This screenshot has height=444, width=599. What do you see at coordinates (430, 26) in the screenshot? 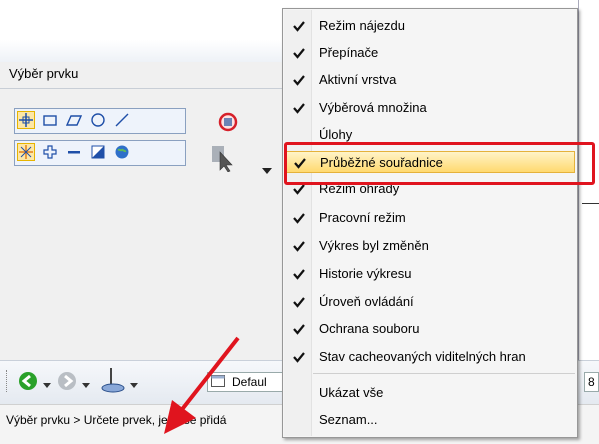
I see `menu-item: Režim nájezdu` at bounding box center [430, 26].